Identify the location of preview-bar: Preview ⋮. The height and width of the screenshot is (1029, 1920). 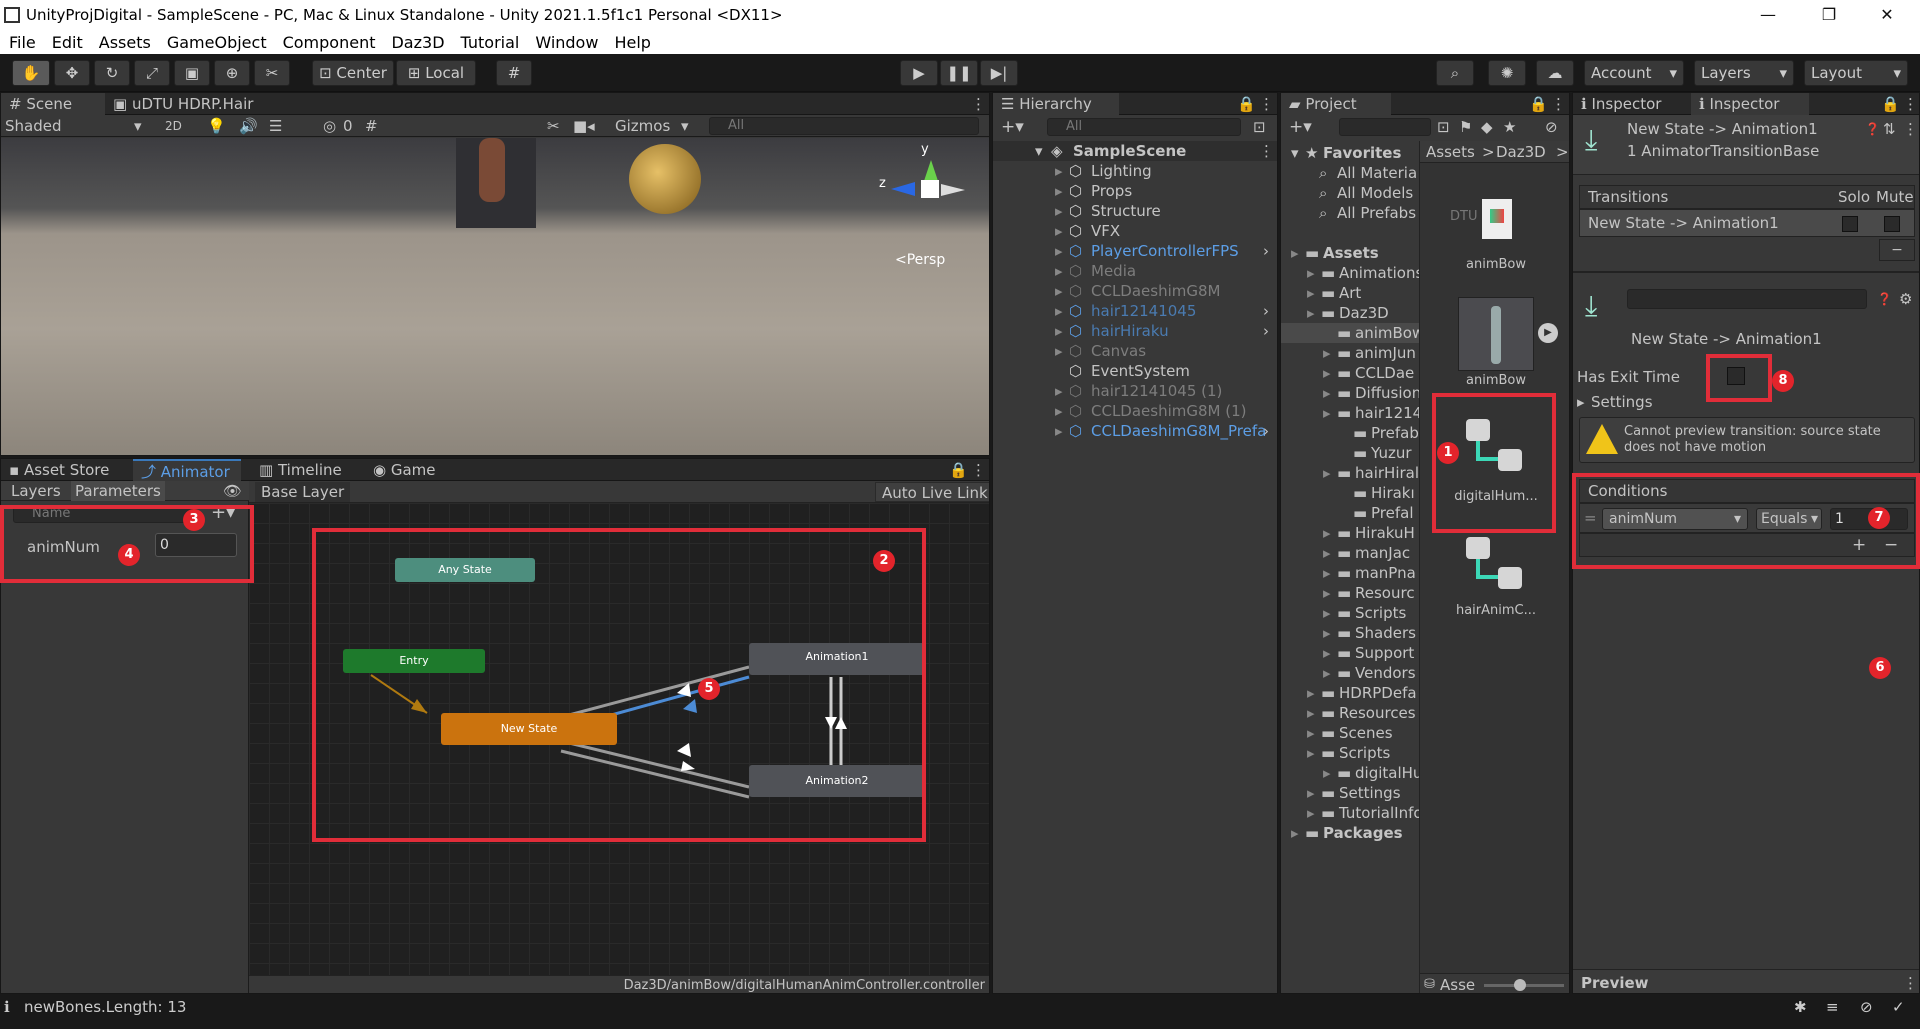
(1746, 981).